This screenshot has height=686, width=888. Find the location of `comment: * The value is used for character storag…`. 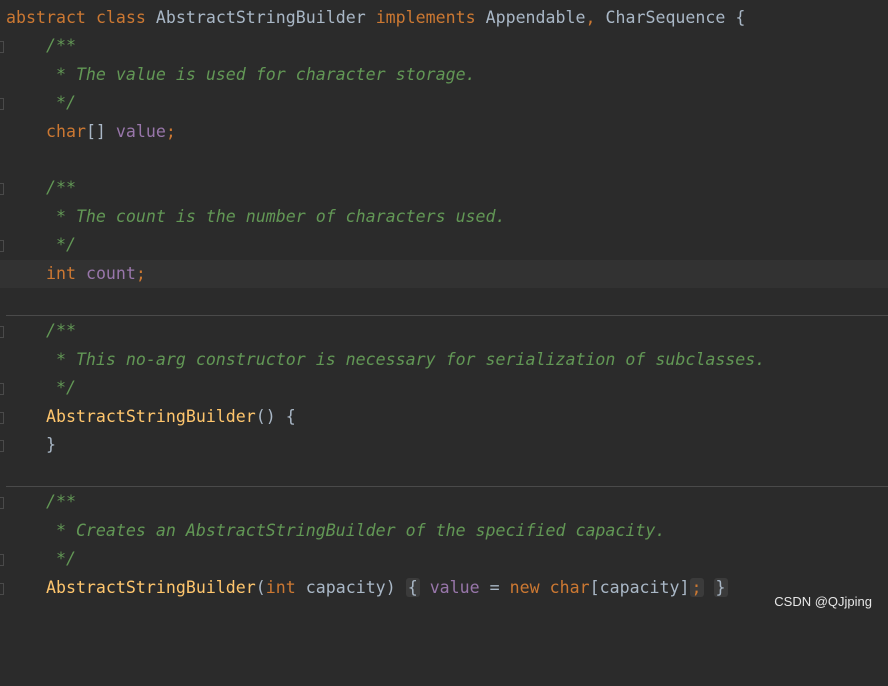

comment: * The value is used for character storag… is located at coordinates (260, 74).